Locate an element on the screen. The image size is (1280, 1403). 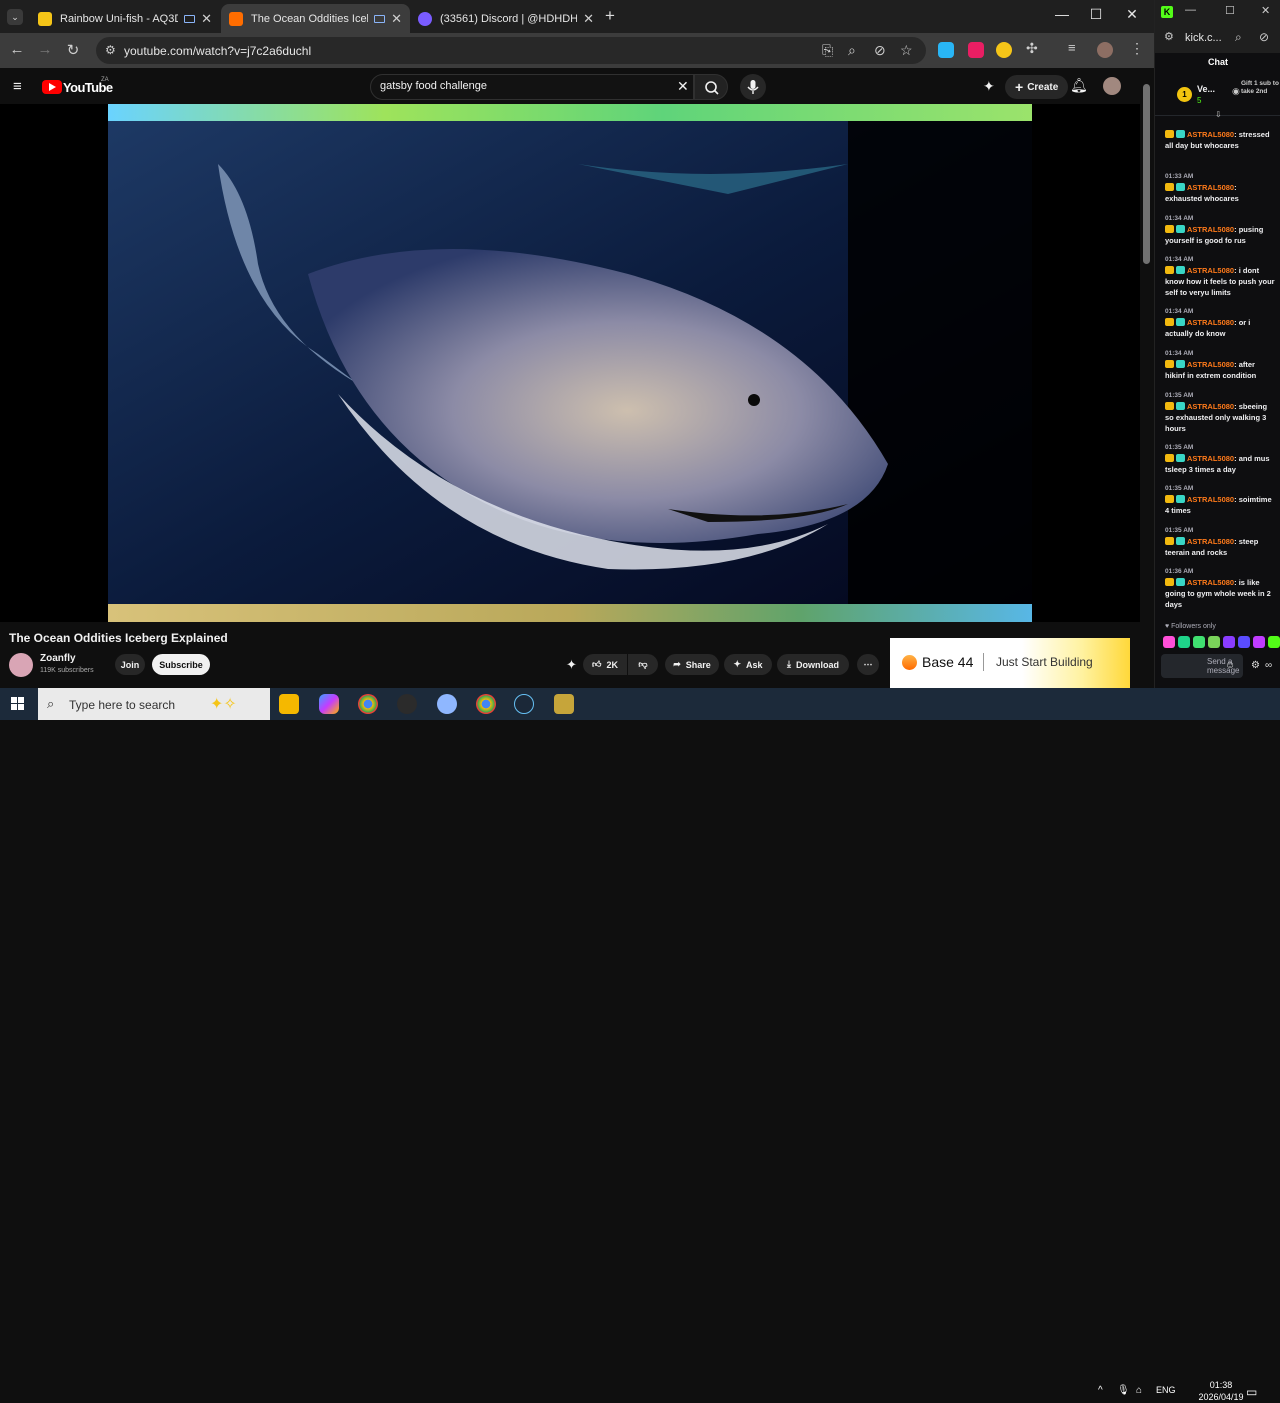
game-app-icon is located at coordinates (564, 704).